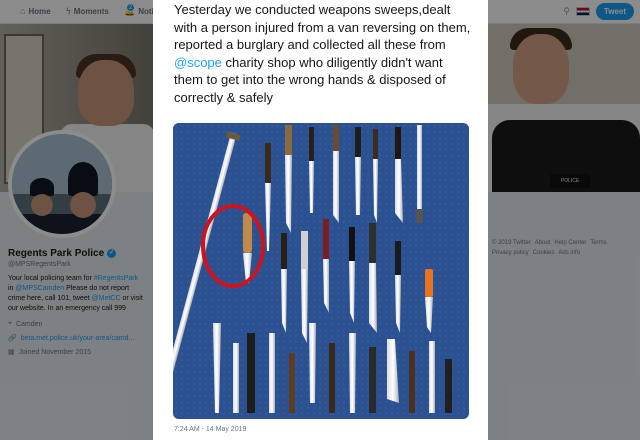 The height and width of the screenshot is (440, 640). I want to click on tweet-mention-scope: @scope, so click(198, 62).